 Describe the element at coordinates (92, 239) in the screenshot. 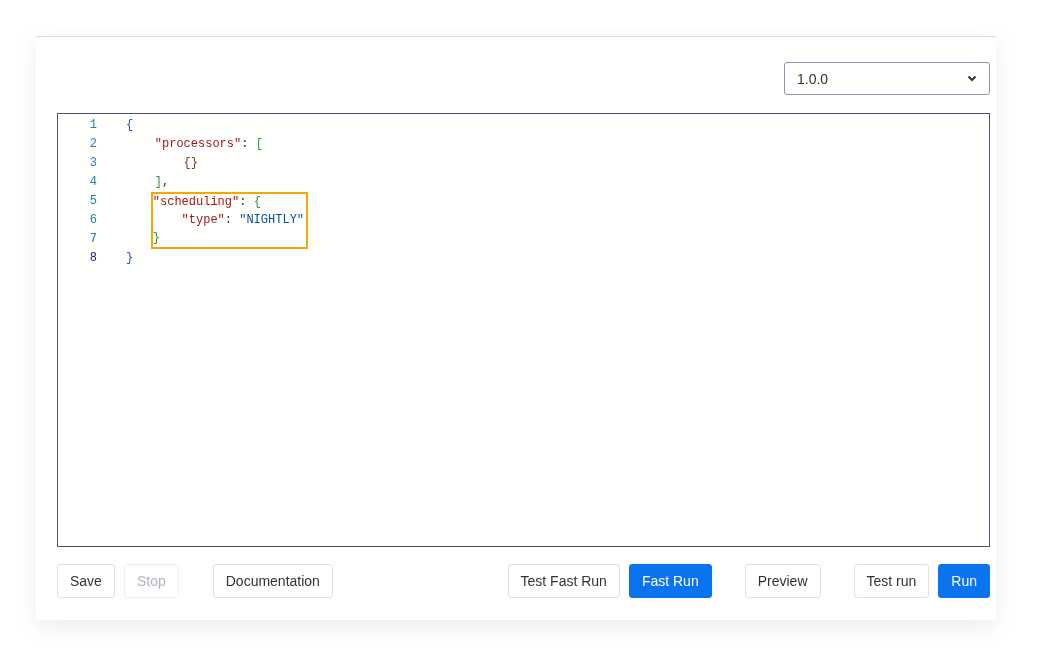

I see `line-number: 7` at that location.